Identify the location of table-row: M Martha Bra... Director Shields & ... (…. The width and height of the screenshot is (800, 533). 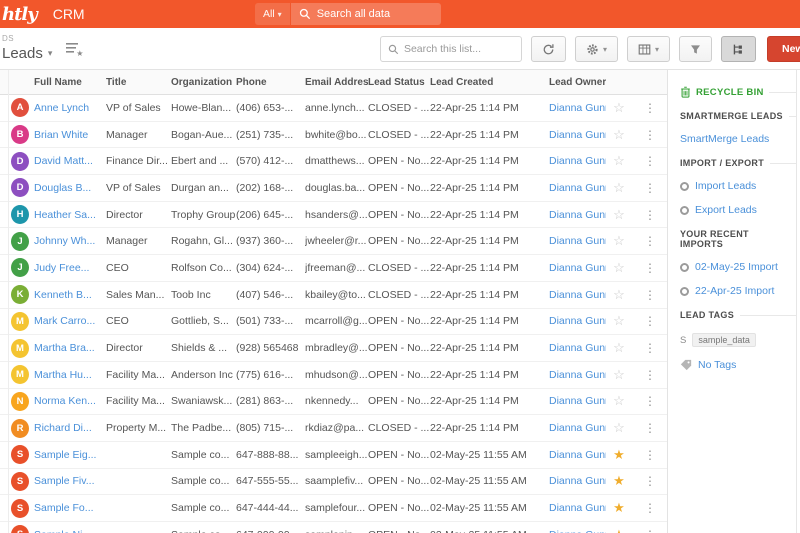
(333, 348).